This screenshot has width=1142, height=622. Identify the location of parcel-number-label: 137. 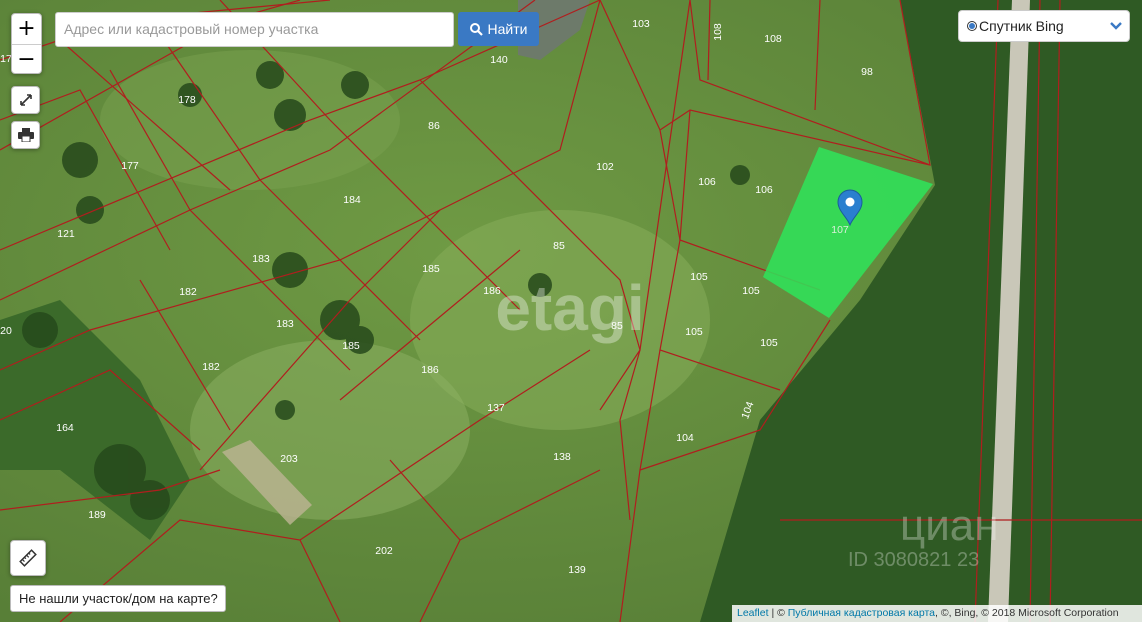
(496, 408).